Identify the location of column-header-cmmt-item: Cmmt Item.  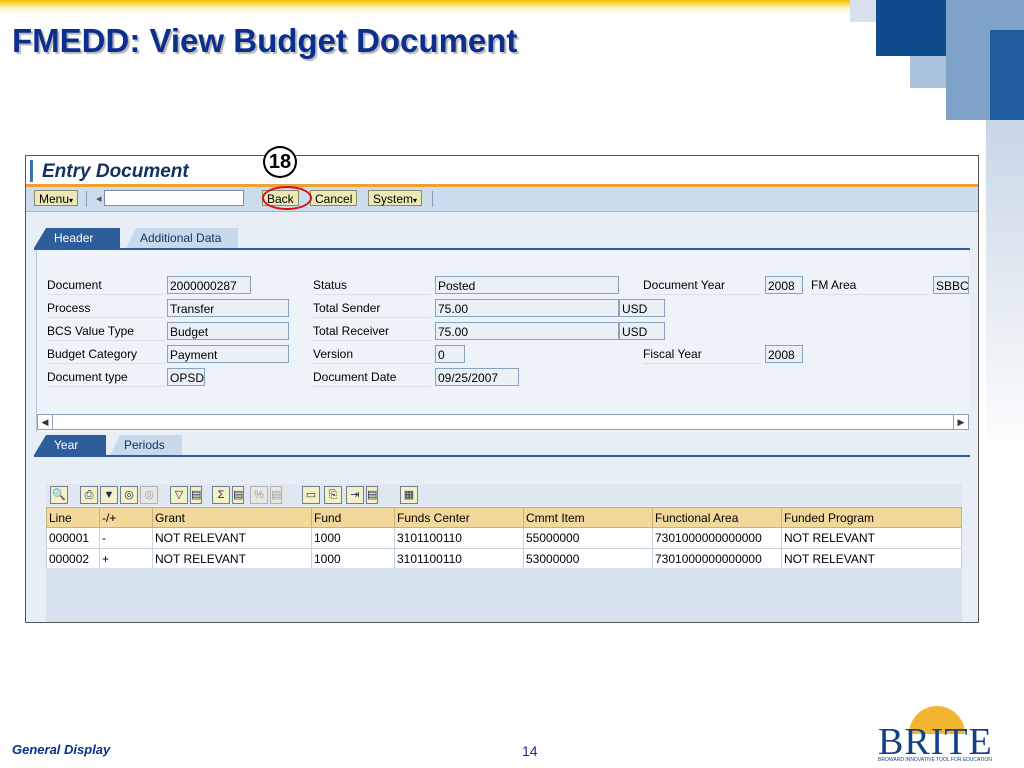
(588, 517).